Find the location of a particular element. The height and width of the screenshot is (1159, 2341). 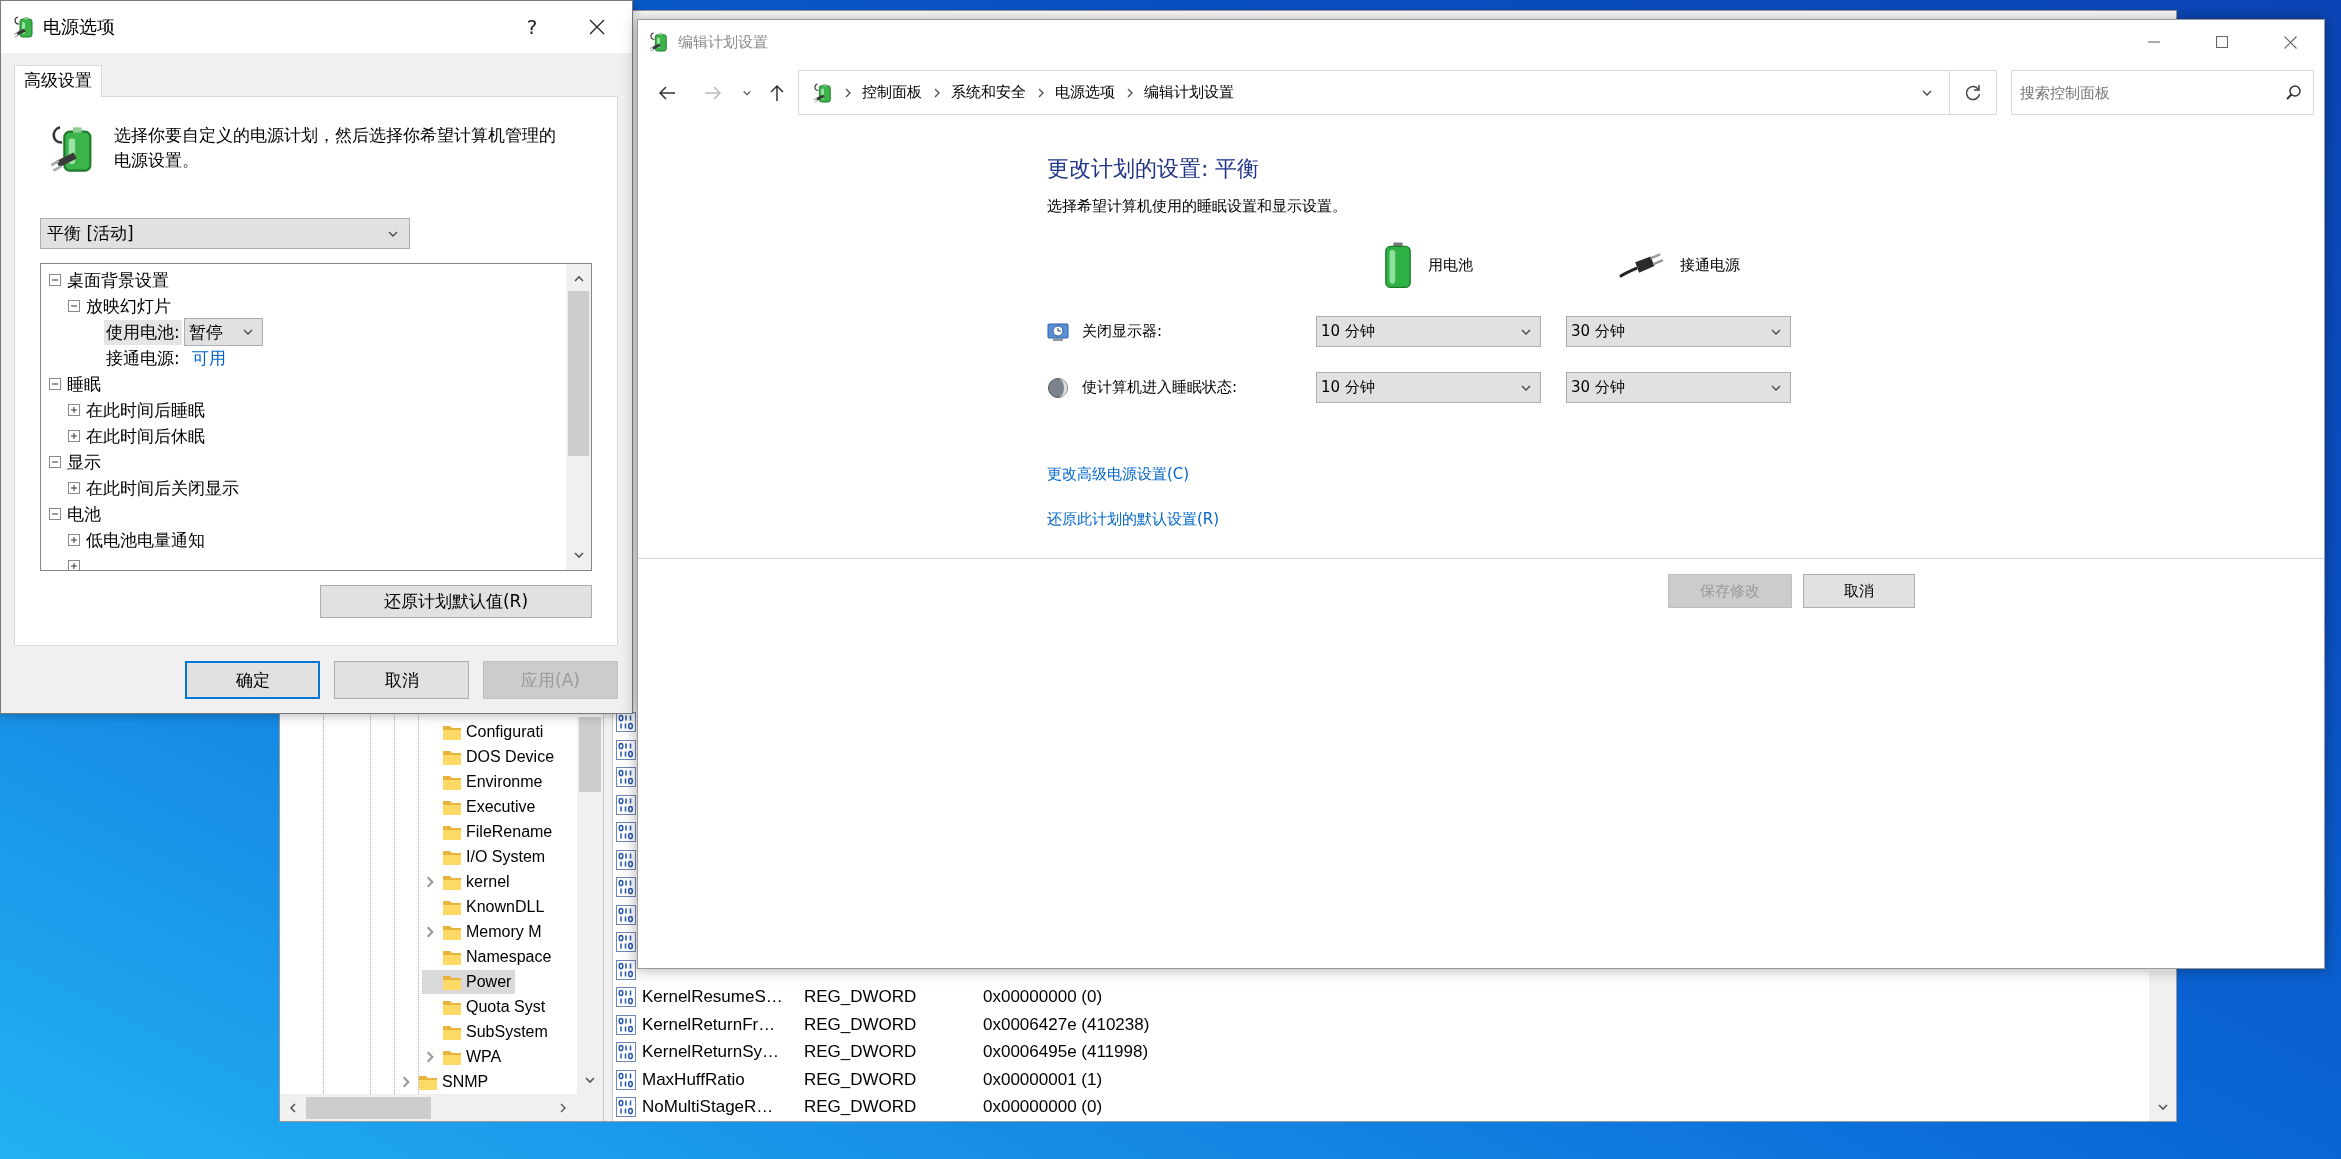

tree-item: KnownDLL is located at coordinates (485, 906).